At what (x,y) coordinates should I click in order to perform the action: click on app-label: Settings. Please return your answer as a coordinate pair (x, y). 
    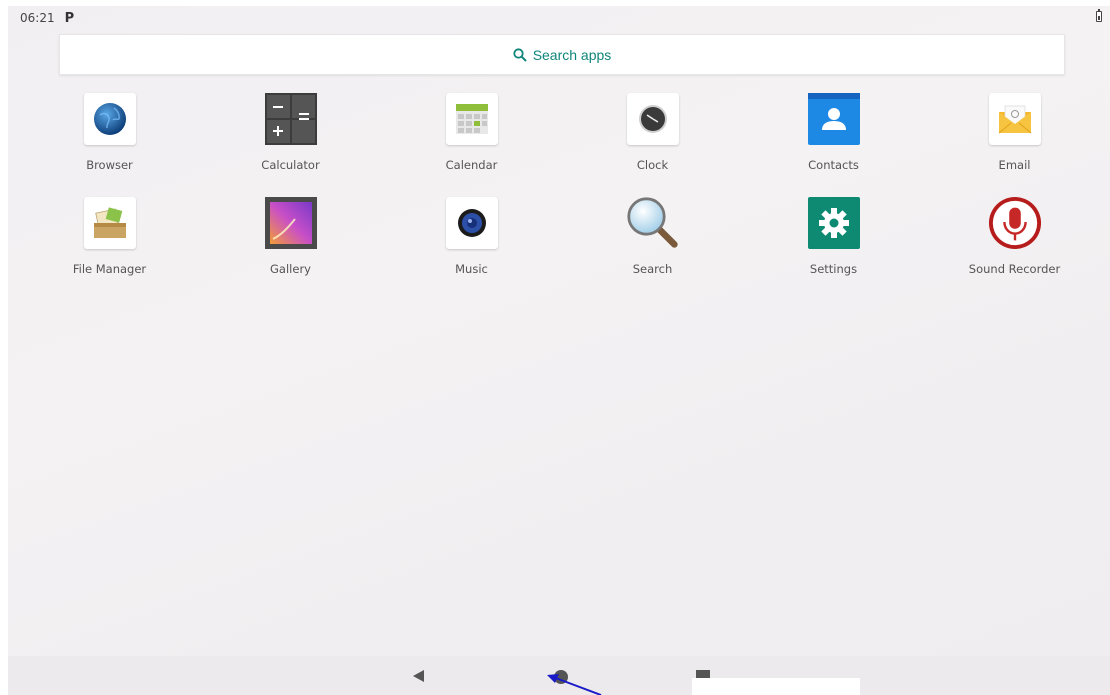
    Looking at the image, I should click on (833, 269).